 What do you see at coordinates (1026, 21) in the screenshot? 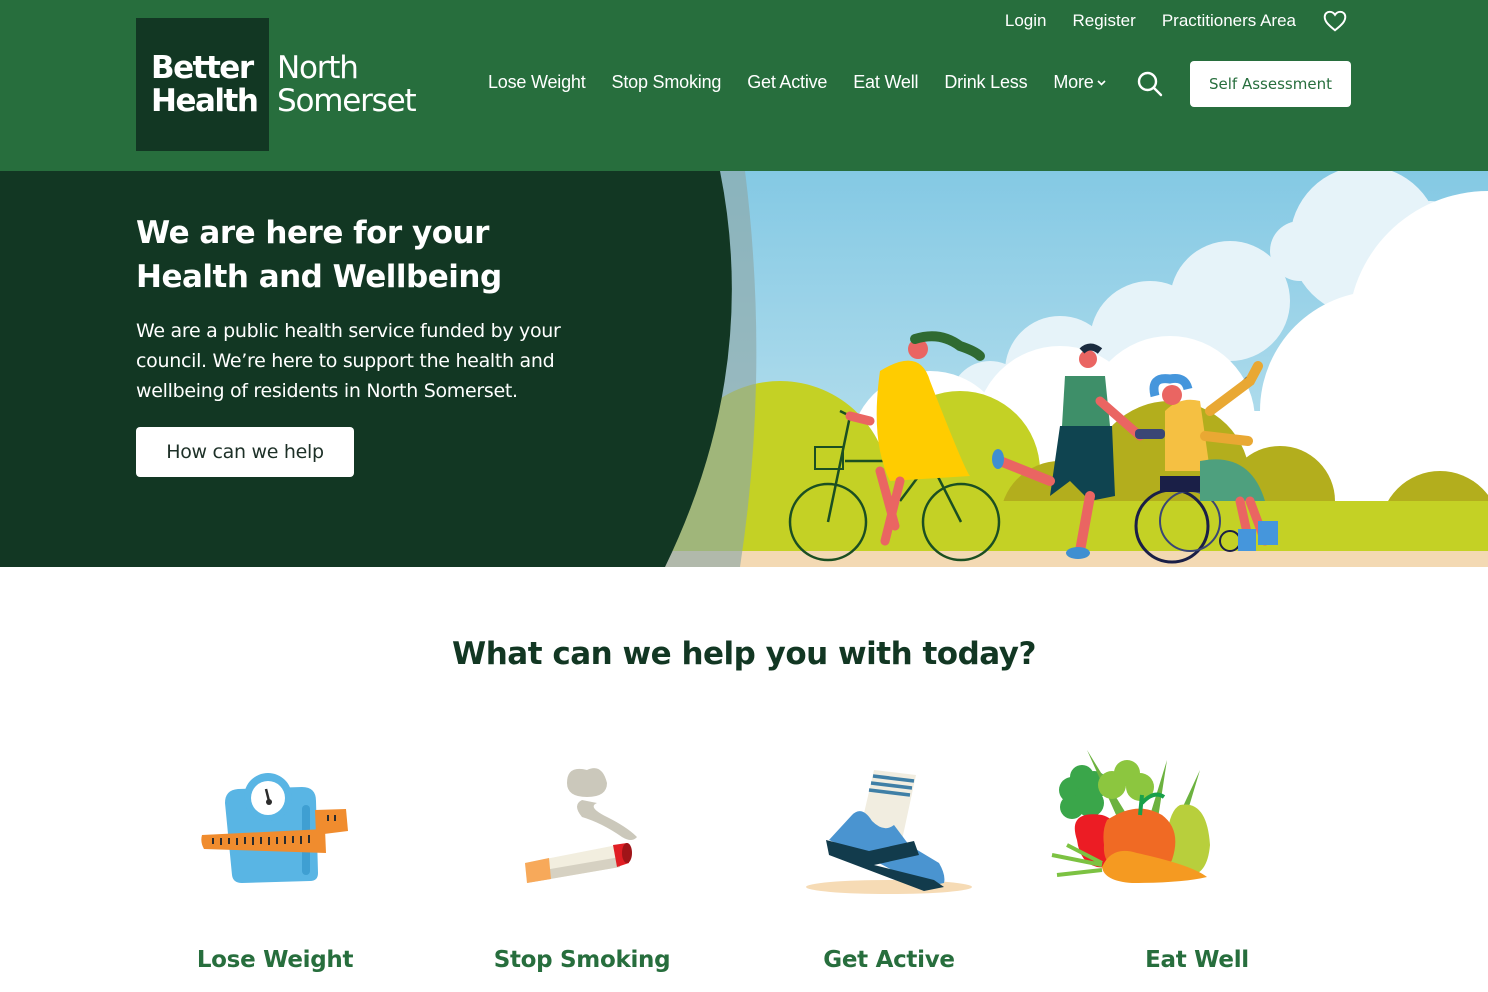
I see `login-link: Login` at bounding box center [1026, 21].